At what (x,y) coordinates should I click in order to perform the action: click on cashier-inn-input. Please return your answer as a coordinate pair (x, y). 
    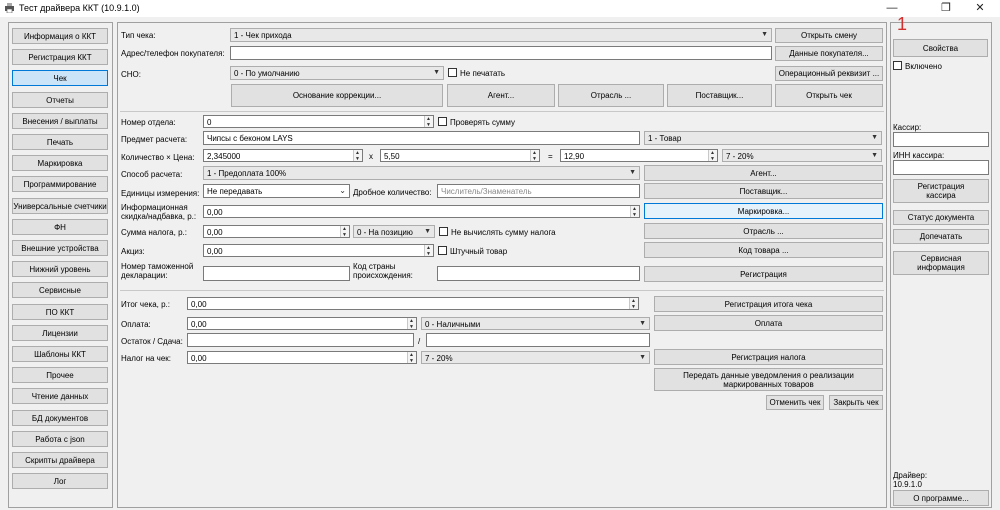
    Looking at the image, I should click on (941, 167).